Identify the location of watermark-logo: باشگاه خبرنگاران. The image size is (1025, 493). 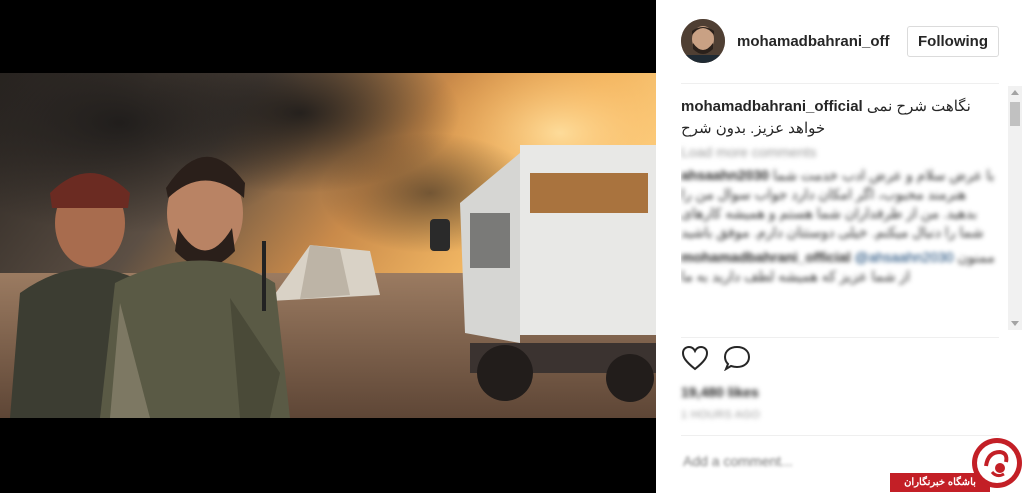
(956, 462).